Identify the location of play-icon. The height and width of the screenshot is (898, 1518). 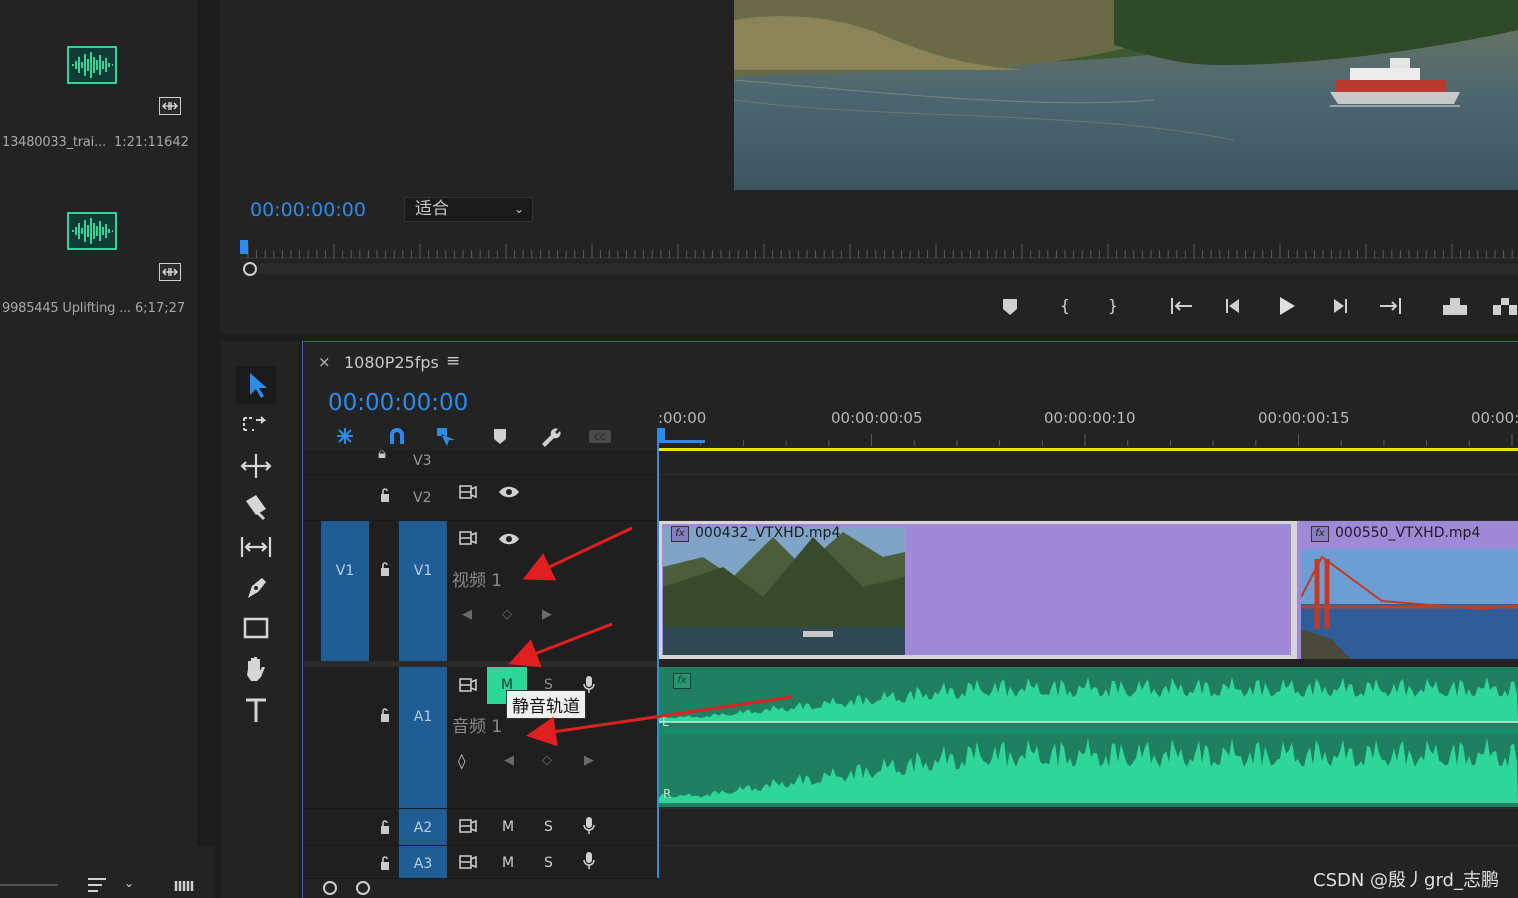
(1286, 306).